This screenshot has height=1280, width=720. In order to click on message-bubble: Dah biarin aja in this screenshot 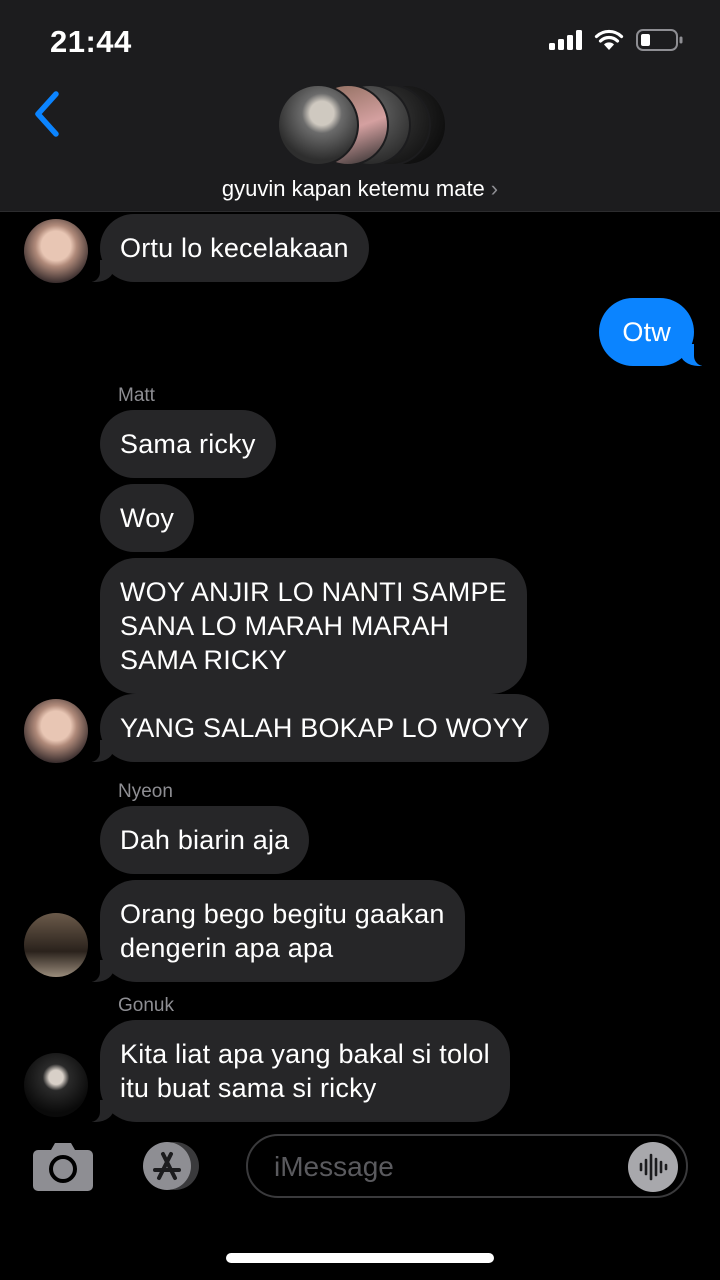, I will do `click(205, 840)`.